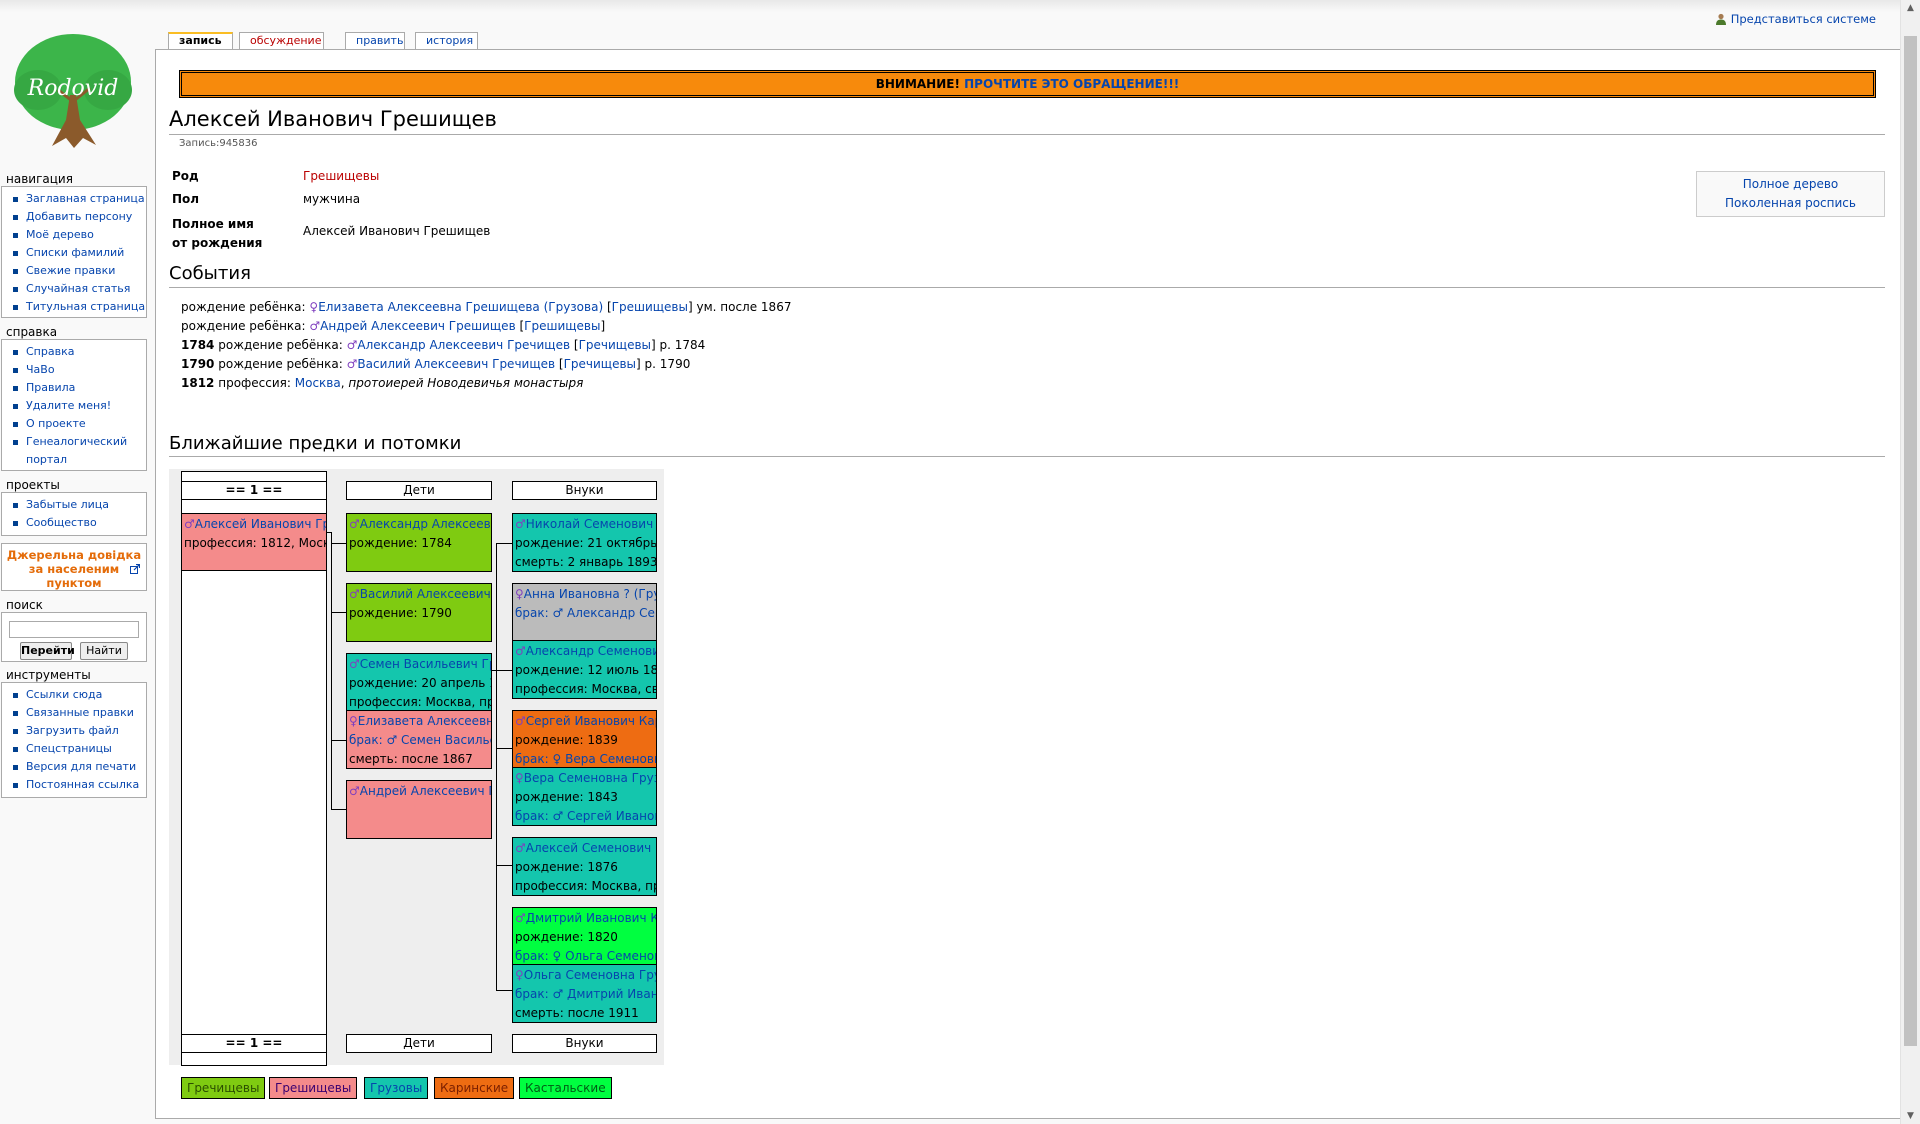 This screenshot has height=1124, width=1920. What do you see at coordinates (200, 40) in the screenshot?
I see `tab-record: запись` at bounding box center [200, 40].